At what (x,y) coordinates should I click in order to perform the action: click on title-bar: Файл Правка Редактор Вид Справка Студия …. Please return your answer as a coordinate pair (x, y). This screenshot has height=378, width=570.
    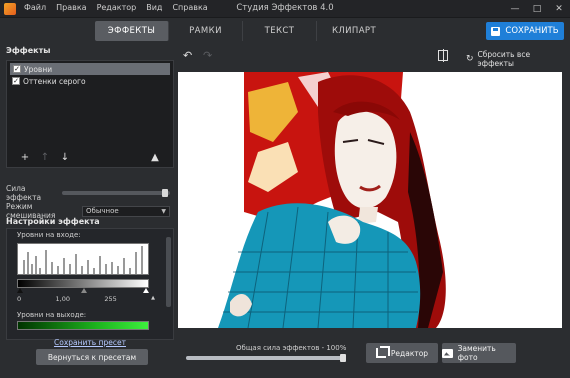
    Looking at the image, I should click on (285, 9).